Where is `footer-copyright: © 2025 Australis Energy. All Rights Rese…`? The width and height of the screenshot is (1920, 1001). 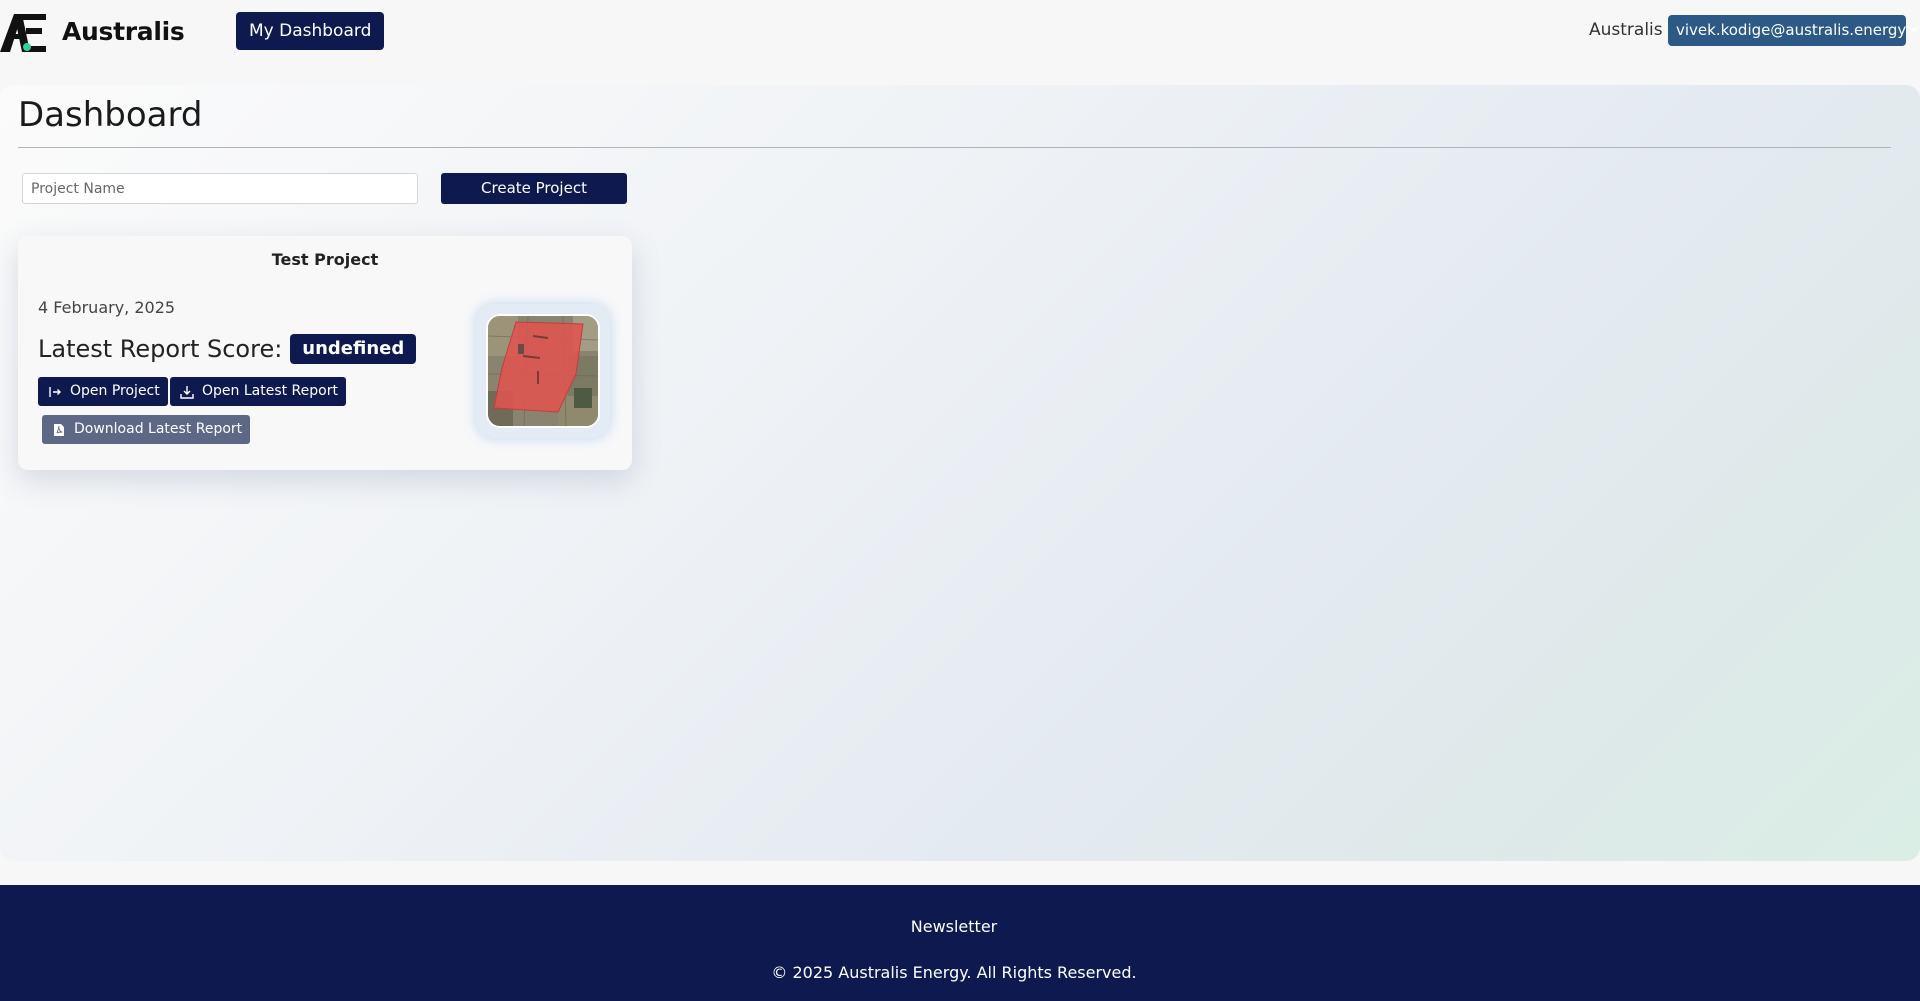
footer-copyright: © 2025 Australis Energy. All Rights Rese… is located at coordinates (954, 972).